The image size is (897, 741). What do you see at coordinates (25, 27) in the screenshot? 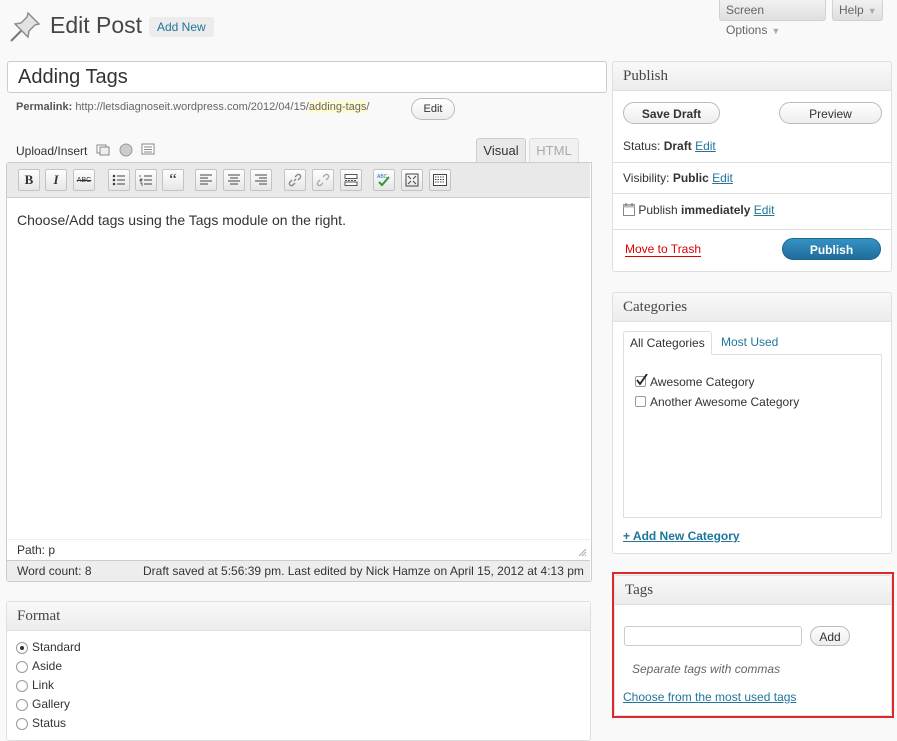
I see `pushpin-icon` at bounding box center [25, 27].